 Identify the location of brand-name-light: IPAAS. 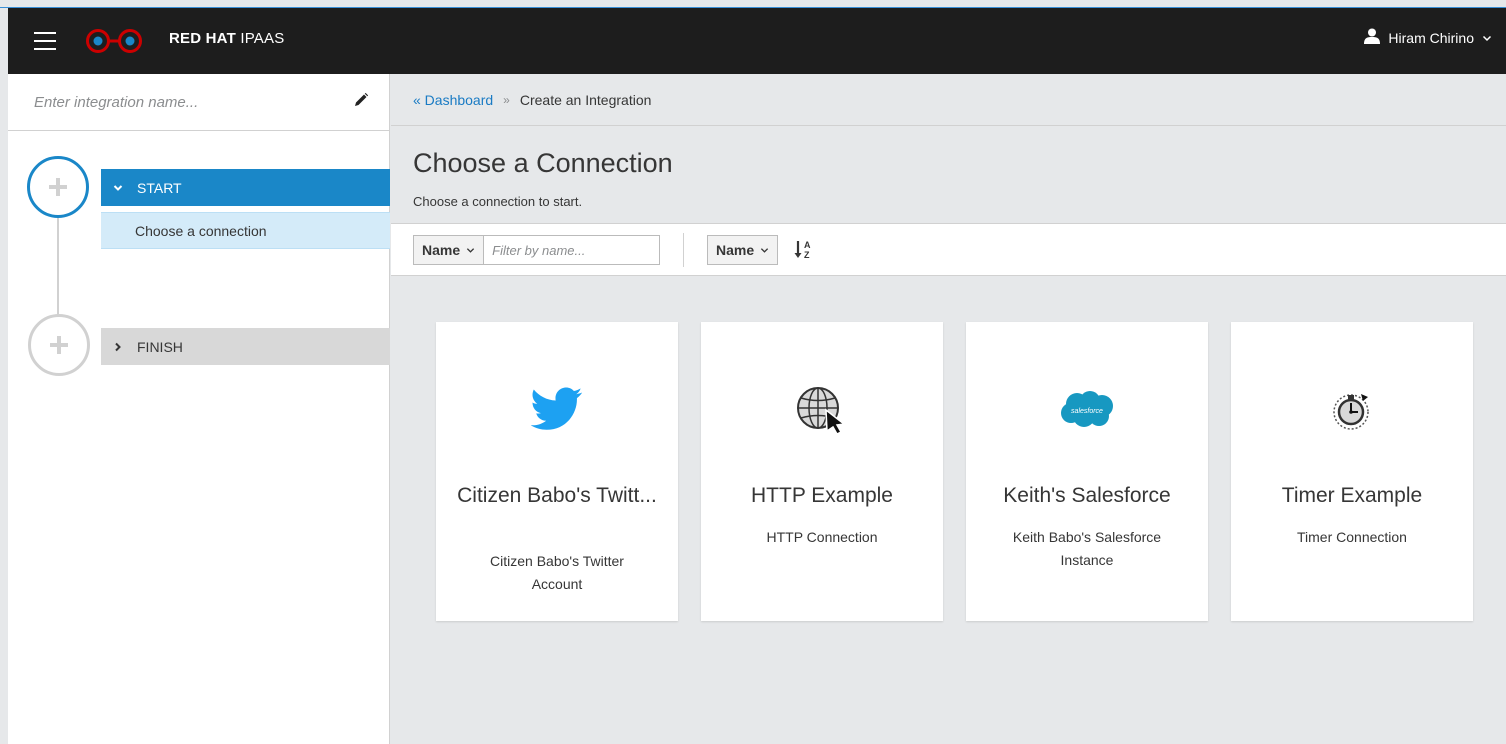
(262, 38).